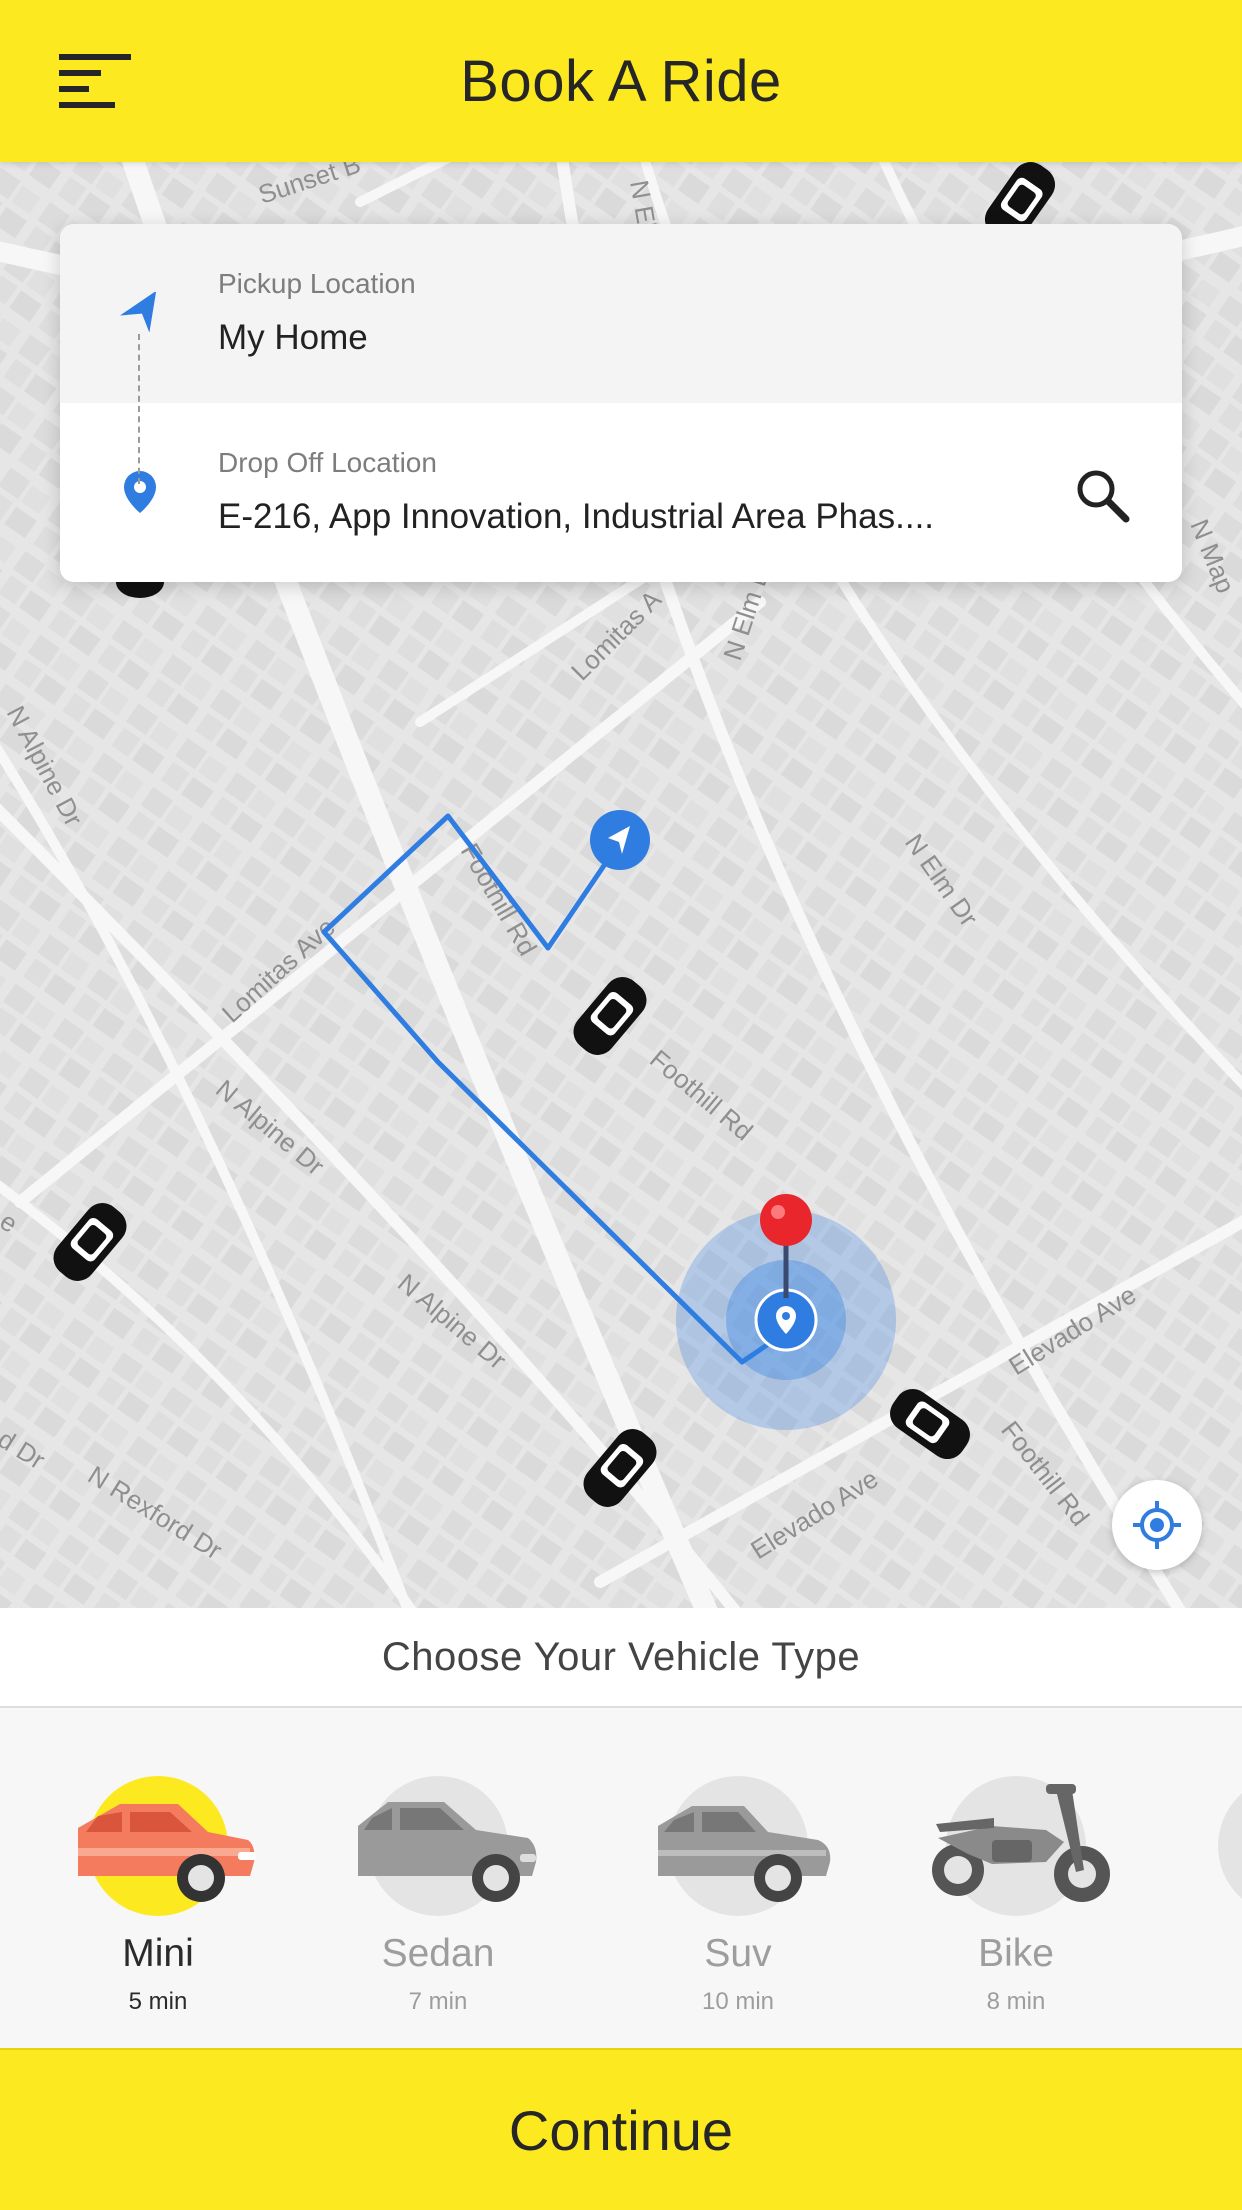  What do you see at coordinates (738, 2001) in the screenshot?
I see `vehicle-eta: 10 min` at bounding box center [738, 2001].